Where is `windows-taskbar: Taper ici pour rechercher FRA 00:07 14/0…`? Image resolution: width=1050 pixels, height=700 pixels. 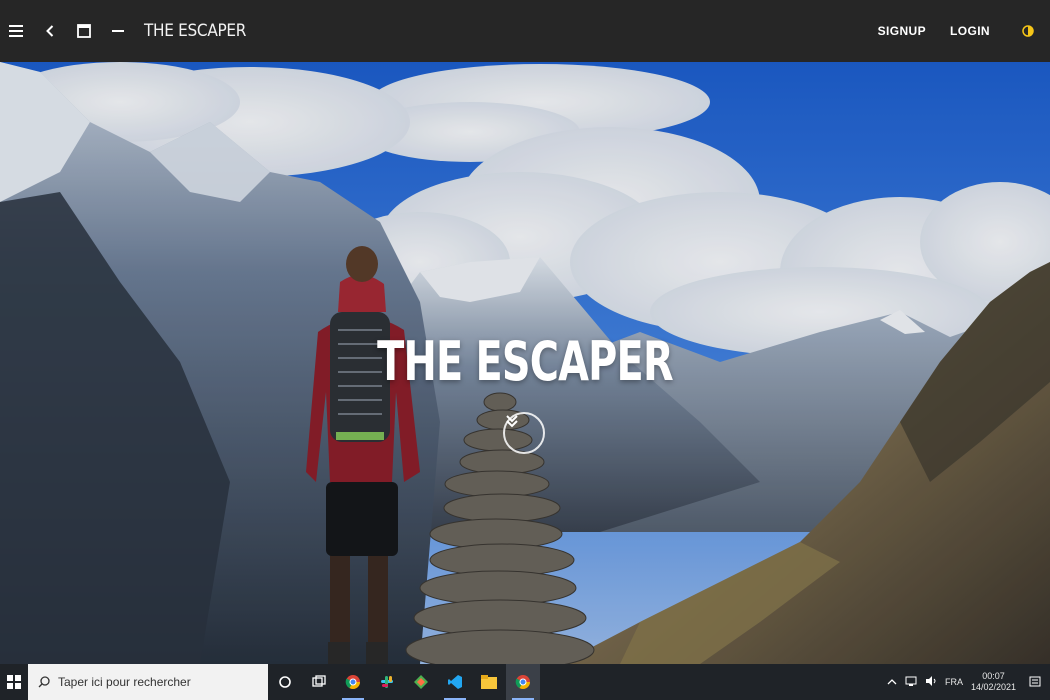
windows-taskbar: Taper ici pour rechercher FRA 00:07 14/0… is located at coordinates (525, 682).